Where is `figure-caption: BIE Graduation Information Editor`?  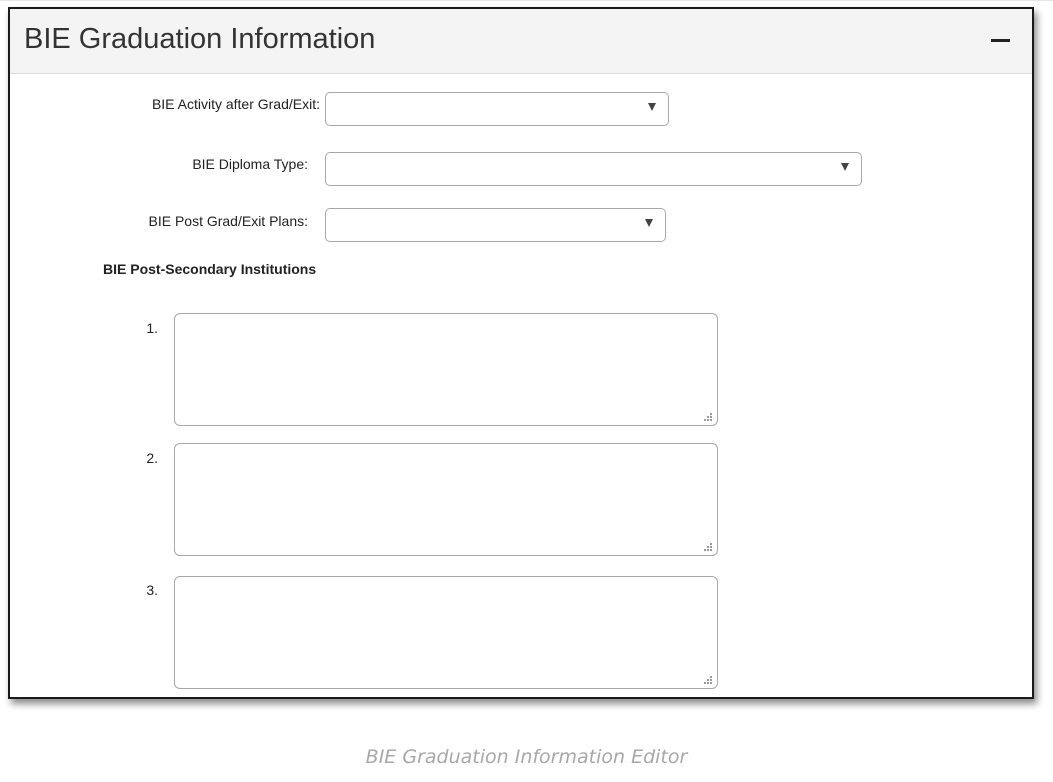
figure-caption: BIE Graduation Information Editor is located at coordinates (526, 757).